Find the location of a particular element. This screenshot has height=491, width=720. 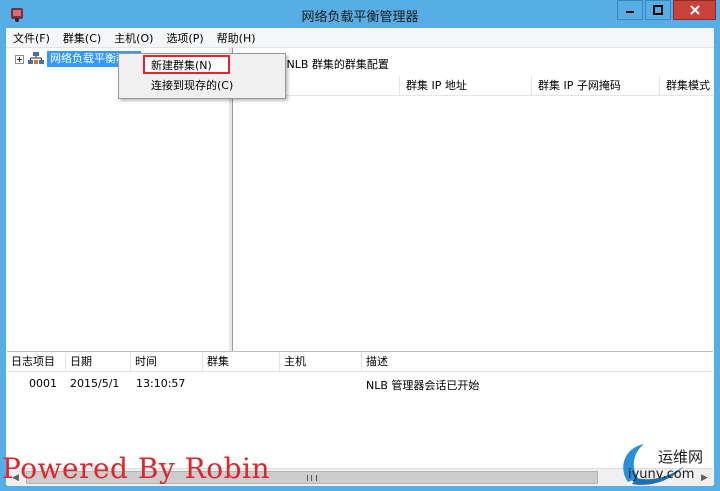

window-title: 网络负载平衡管理器 is located at coordinates (360, 17).